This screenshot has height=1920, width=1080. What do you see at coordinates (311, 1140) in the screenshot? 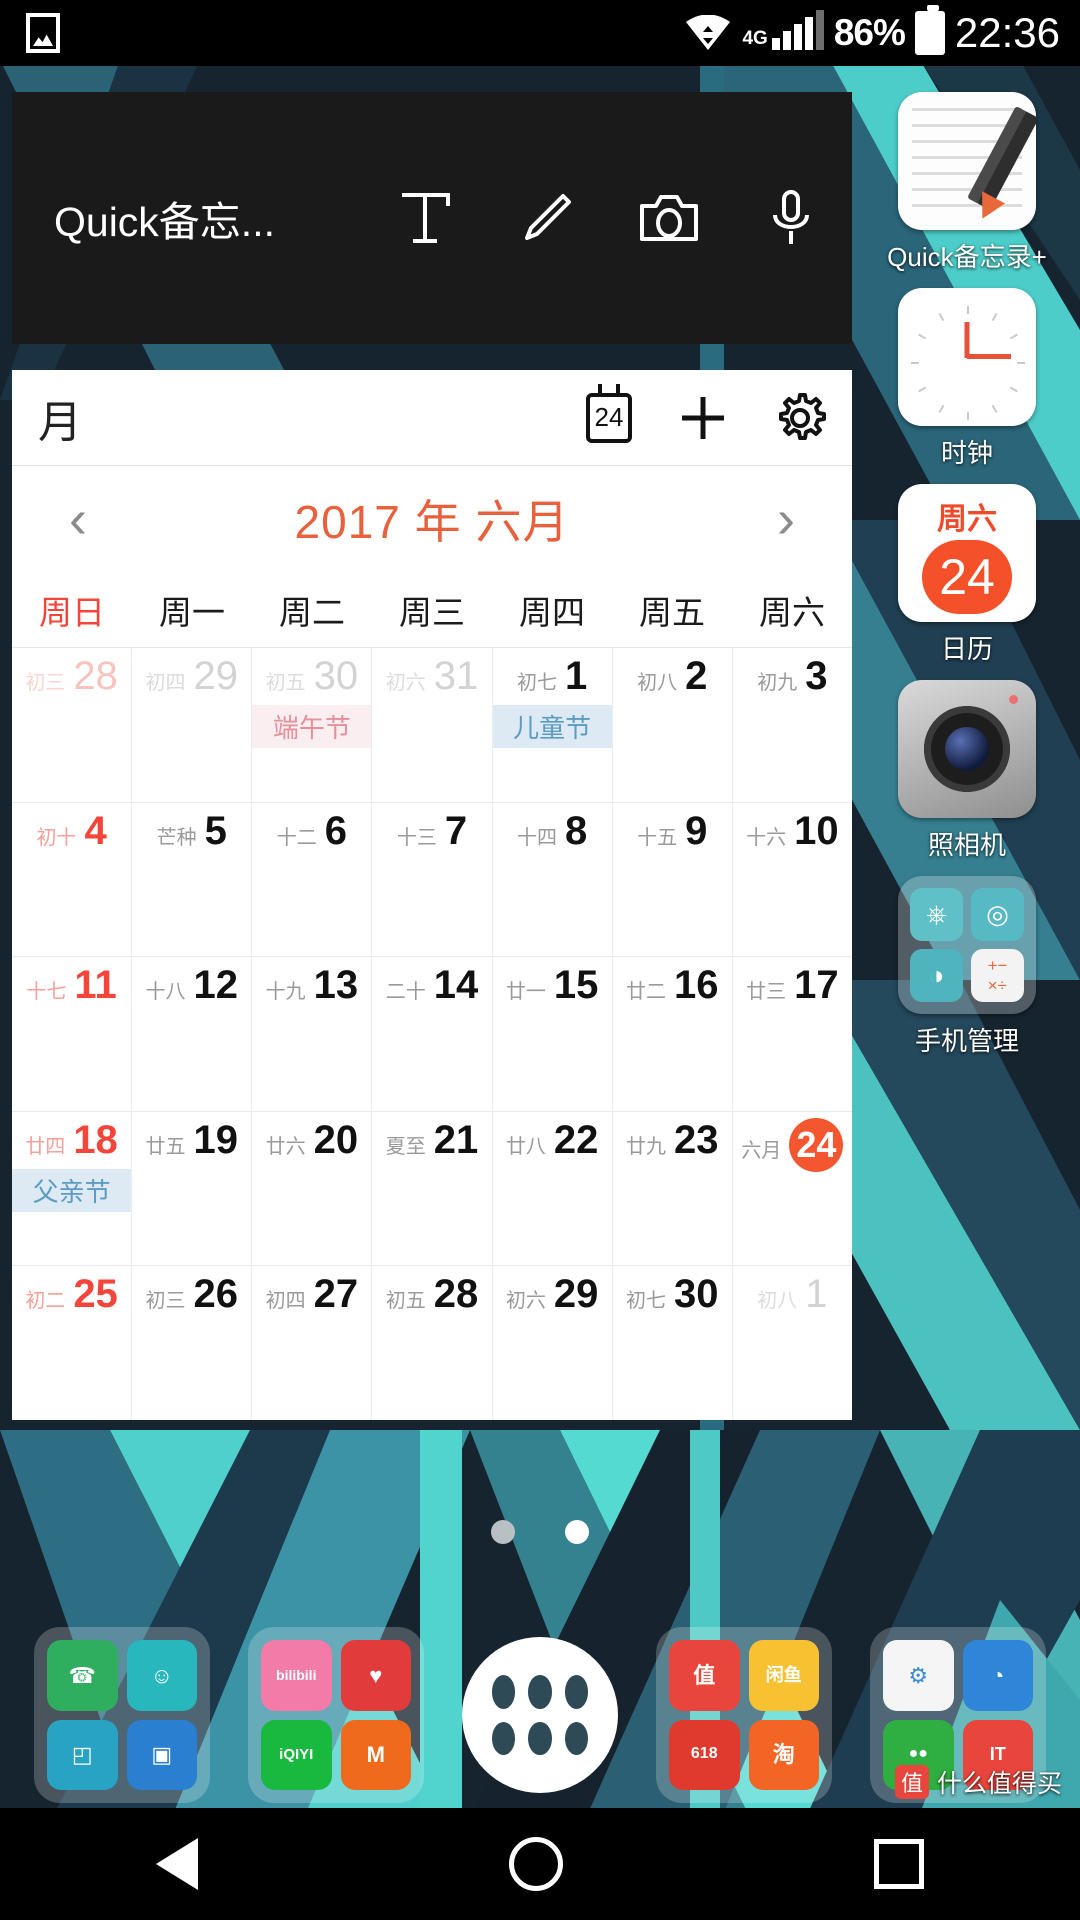
I see `calendar-day-top: 廿六 20` at bounding box center [311, 1140].